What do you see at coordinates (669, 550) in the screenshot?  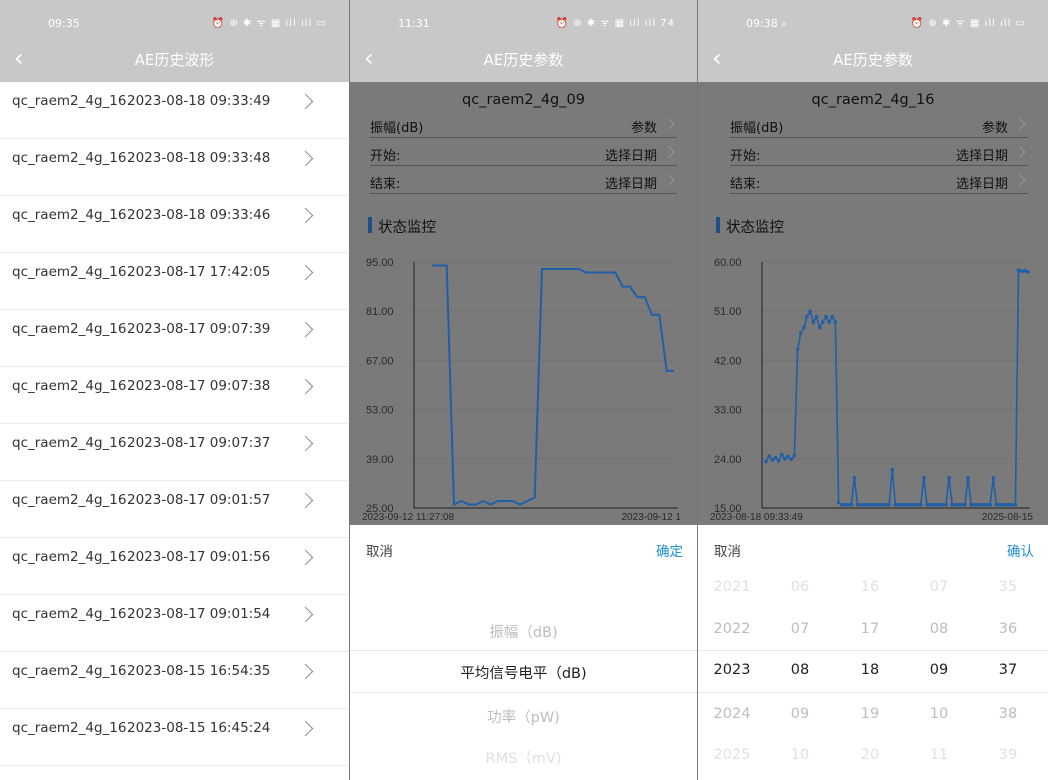 I see `confirm-button: 确定` at bounding box center [669, 550].